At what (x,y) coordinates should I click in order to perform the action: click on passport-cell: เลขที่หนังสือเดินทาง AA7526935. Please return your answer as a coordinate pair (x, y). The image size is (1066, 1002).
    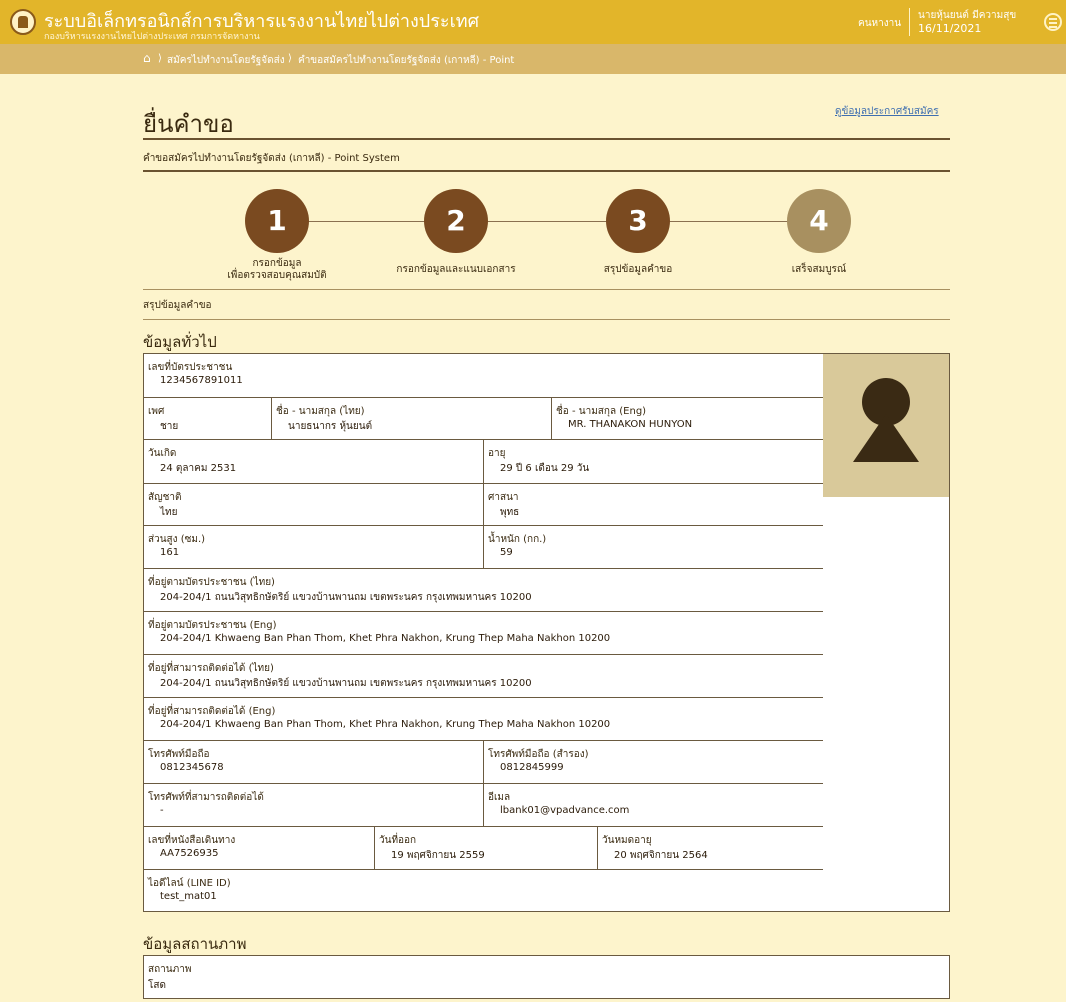
    Looking at the image, I should click on (259, 848).